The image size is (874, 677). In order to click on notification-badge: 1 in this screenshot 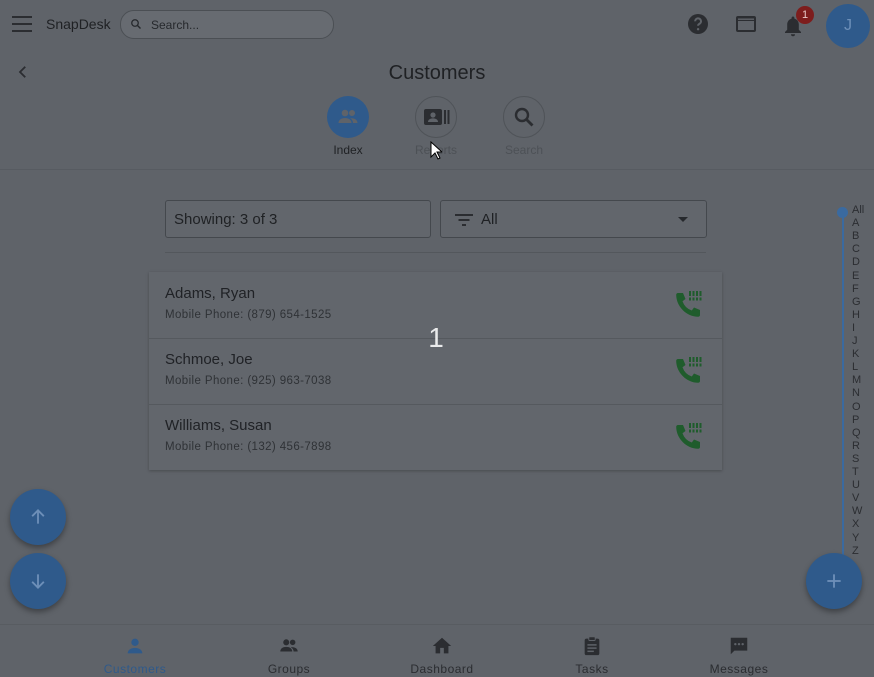, I will do `click(805, 15)`.